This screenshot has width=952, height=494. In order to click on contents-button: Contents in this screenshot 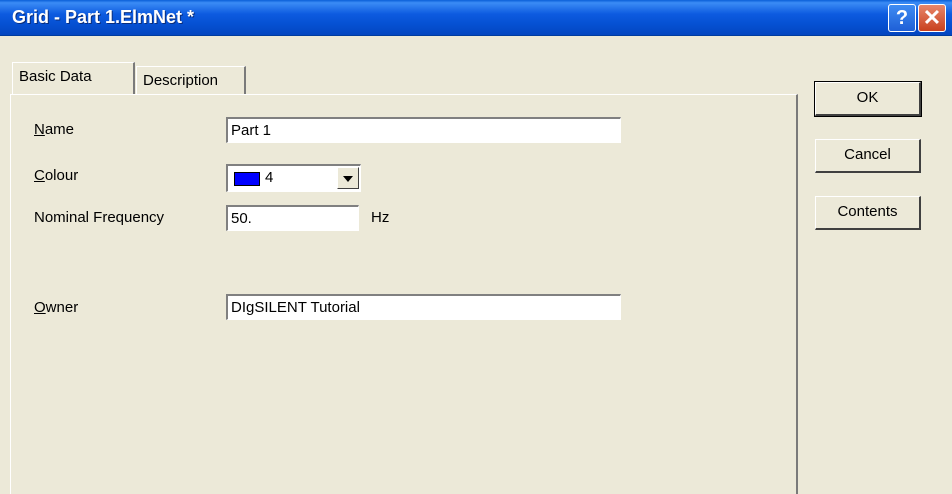, I will do `click(868, 213)`.